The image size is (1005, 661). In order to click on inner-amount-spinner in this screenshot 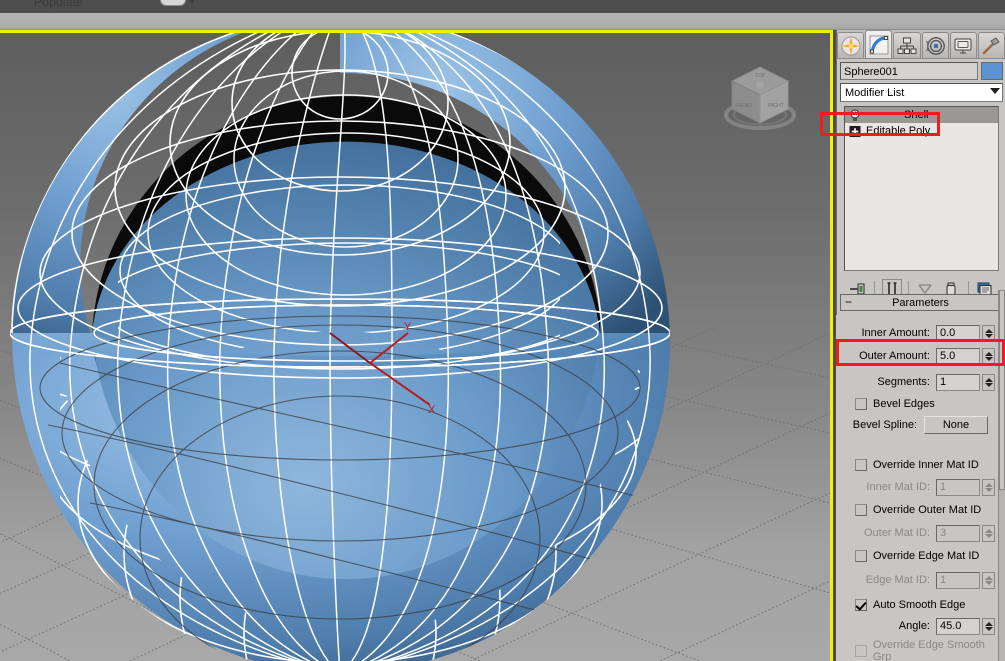, I will do `click(988, 333)`.